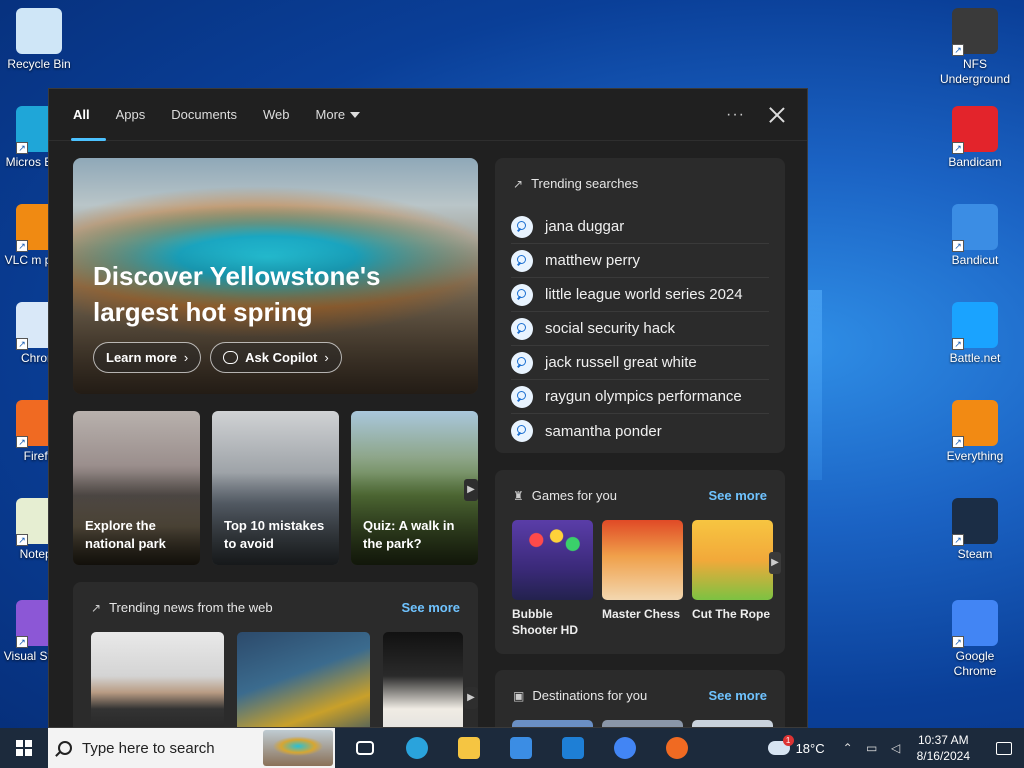 The width and height of the screenshot is (1024, 768). I want to click on taskbar-app-file-explorer, so click(469, 748).